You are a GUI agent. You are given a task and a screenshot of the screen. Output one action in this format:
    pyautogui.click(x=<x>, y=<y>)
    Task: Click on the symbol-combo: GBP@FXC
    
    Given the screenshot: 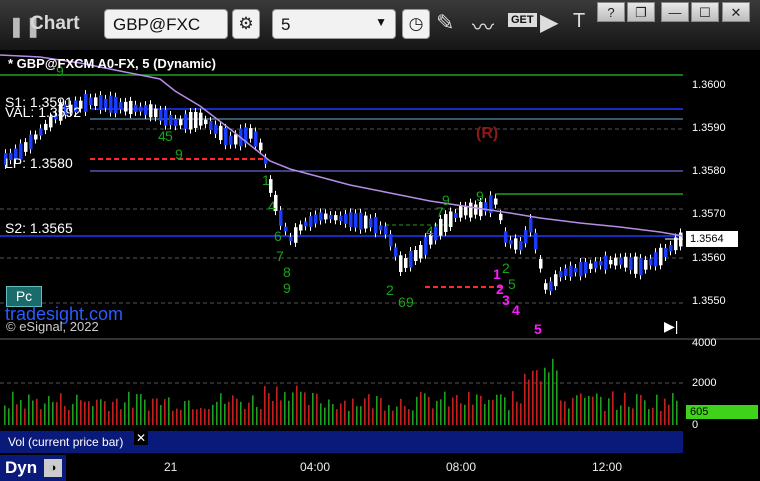 What is the action you would take?
    pyautogui.click(x=166, y=24)
    